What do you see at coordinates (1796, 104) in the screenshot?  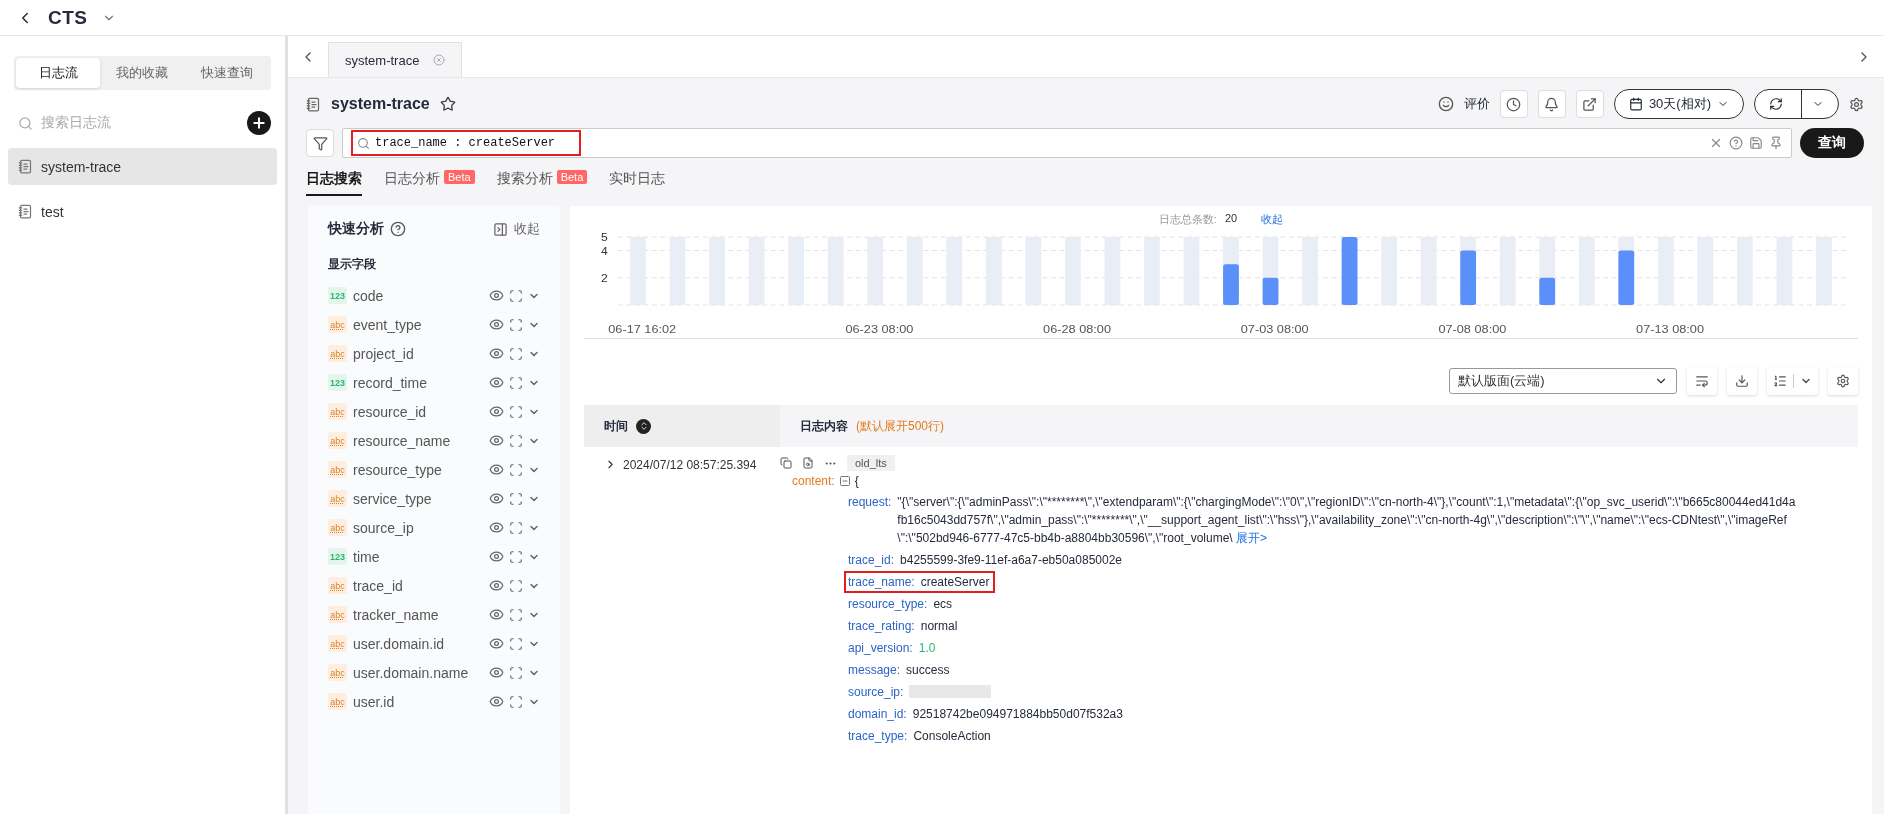 I see `refresh-button` at bounding box center [1796, 104].